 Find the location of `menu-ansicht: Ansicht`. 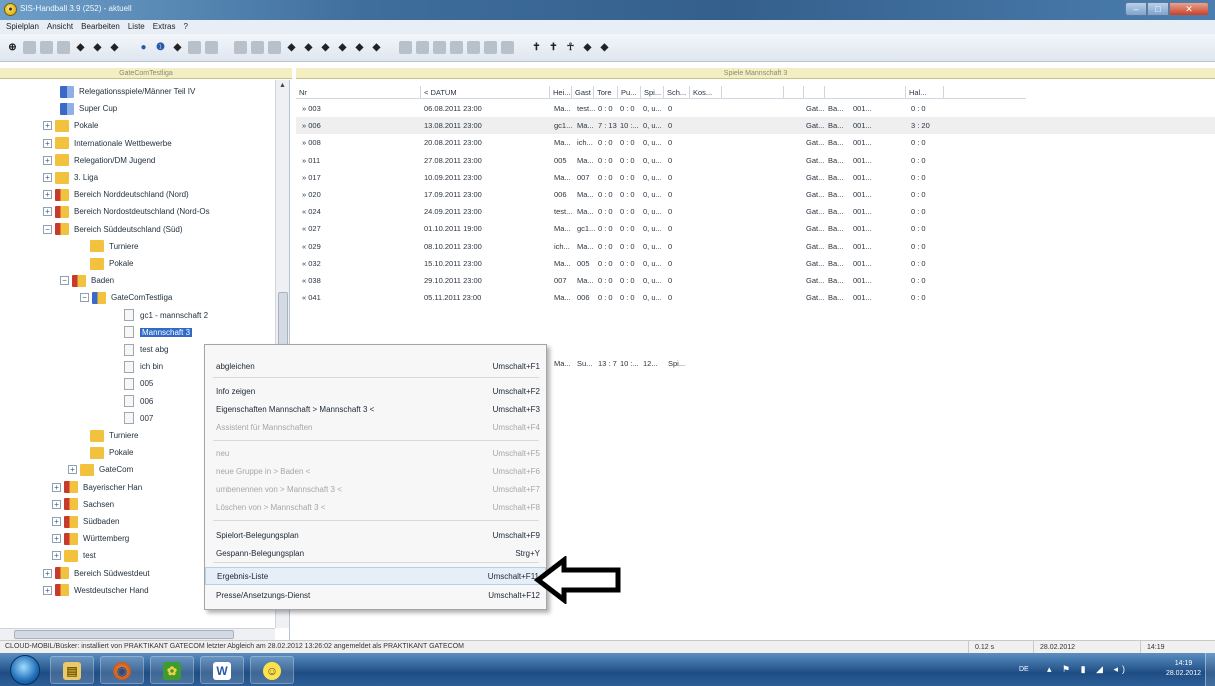

menu-ansicht: Ansicht is located at coordinates (60, 27).